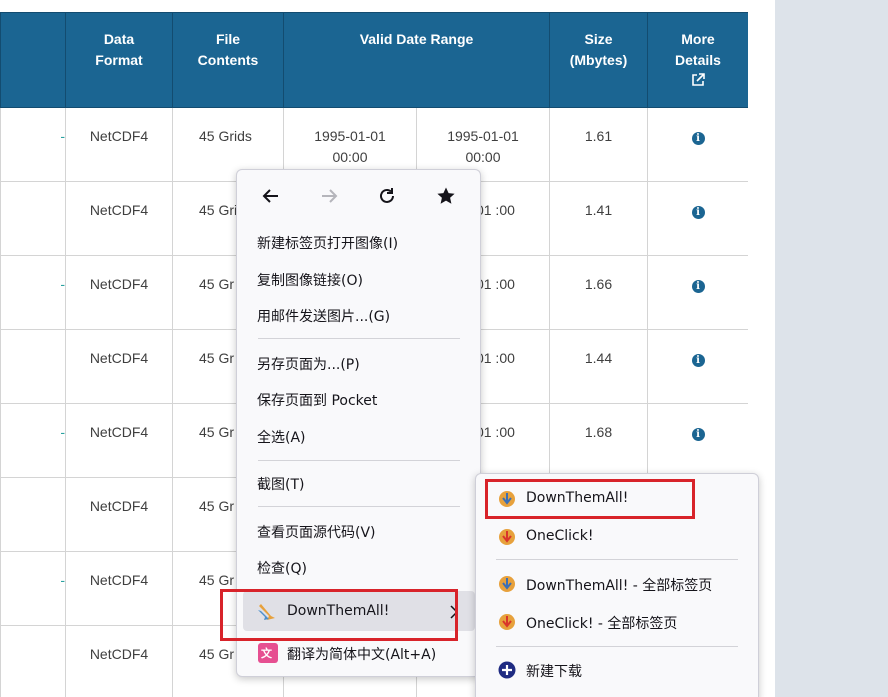 Image resolution: width=888 pixels, height=697 pixels. What do you see at coordinates (446, 196) in the screenshot?
I see `bookmark-star-icon` at bounding box center [446, 196].